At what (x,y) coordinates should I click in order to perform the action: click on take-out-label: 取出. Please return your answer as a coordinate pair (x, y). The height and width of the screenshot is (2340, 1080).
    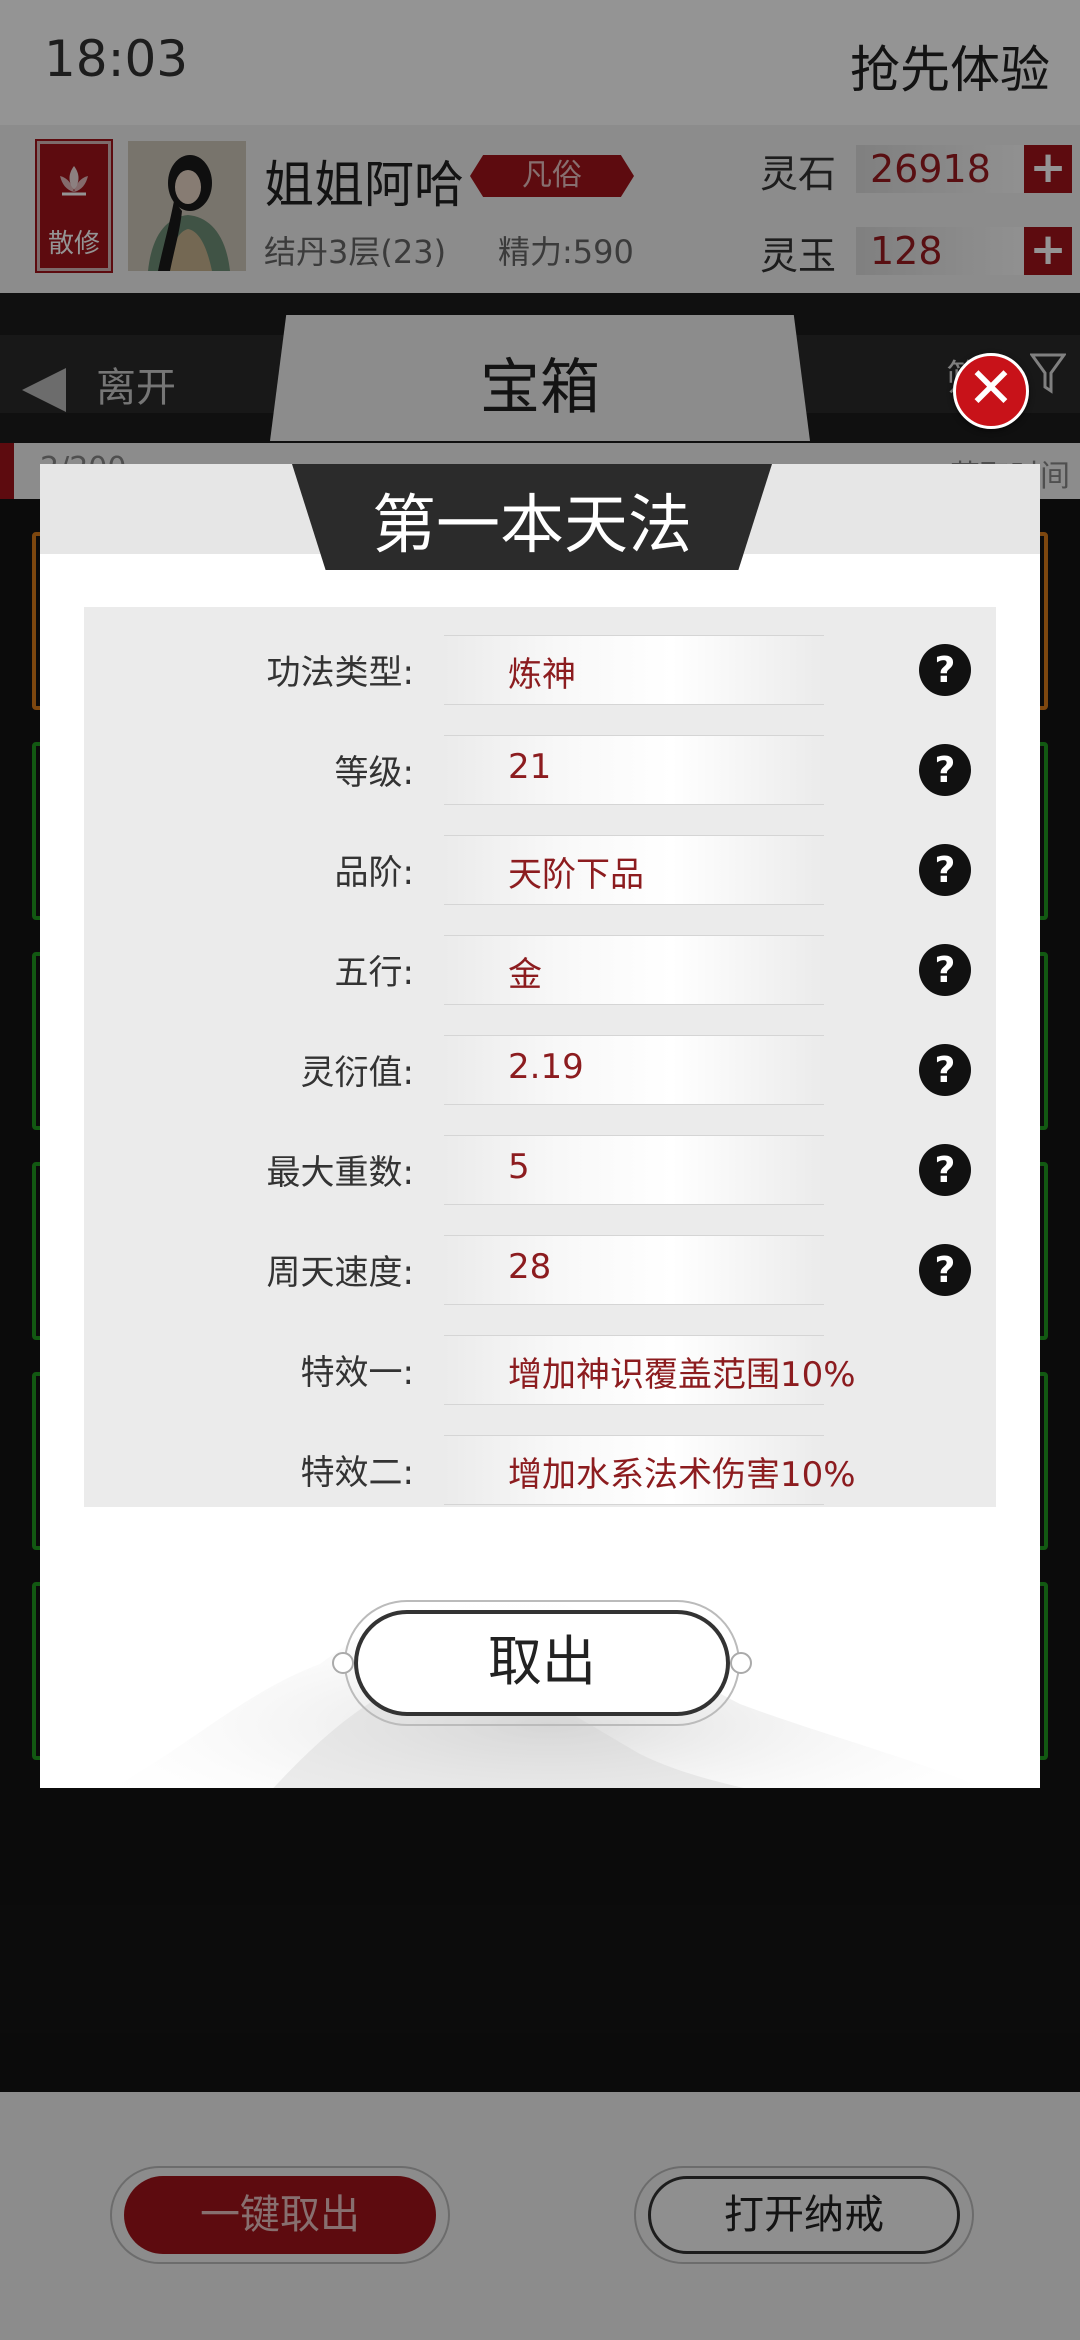
    Looking at the image, I should click on (542, 1663).